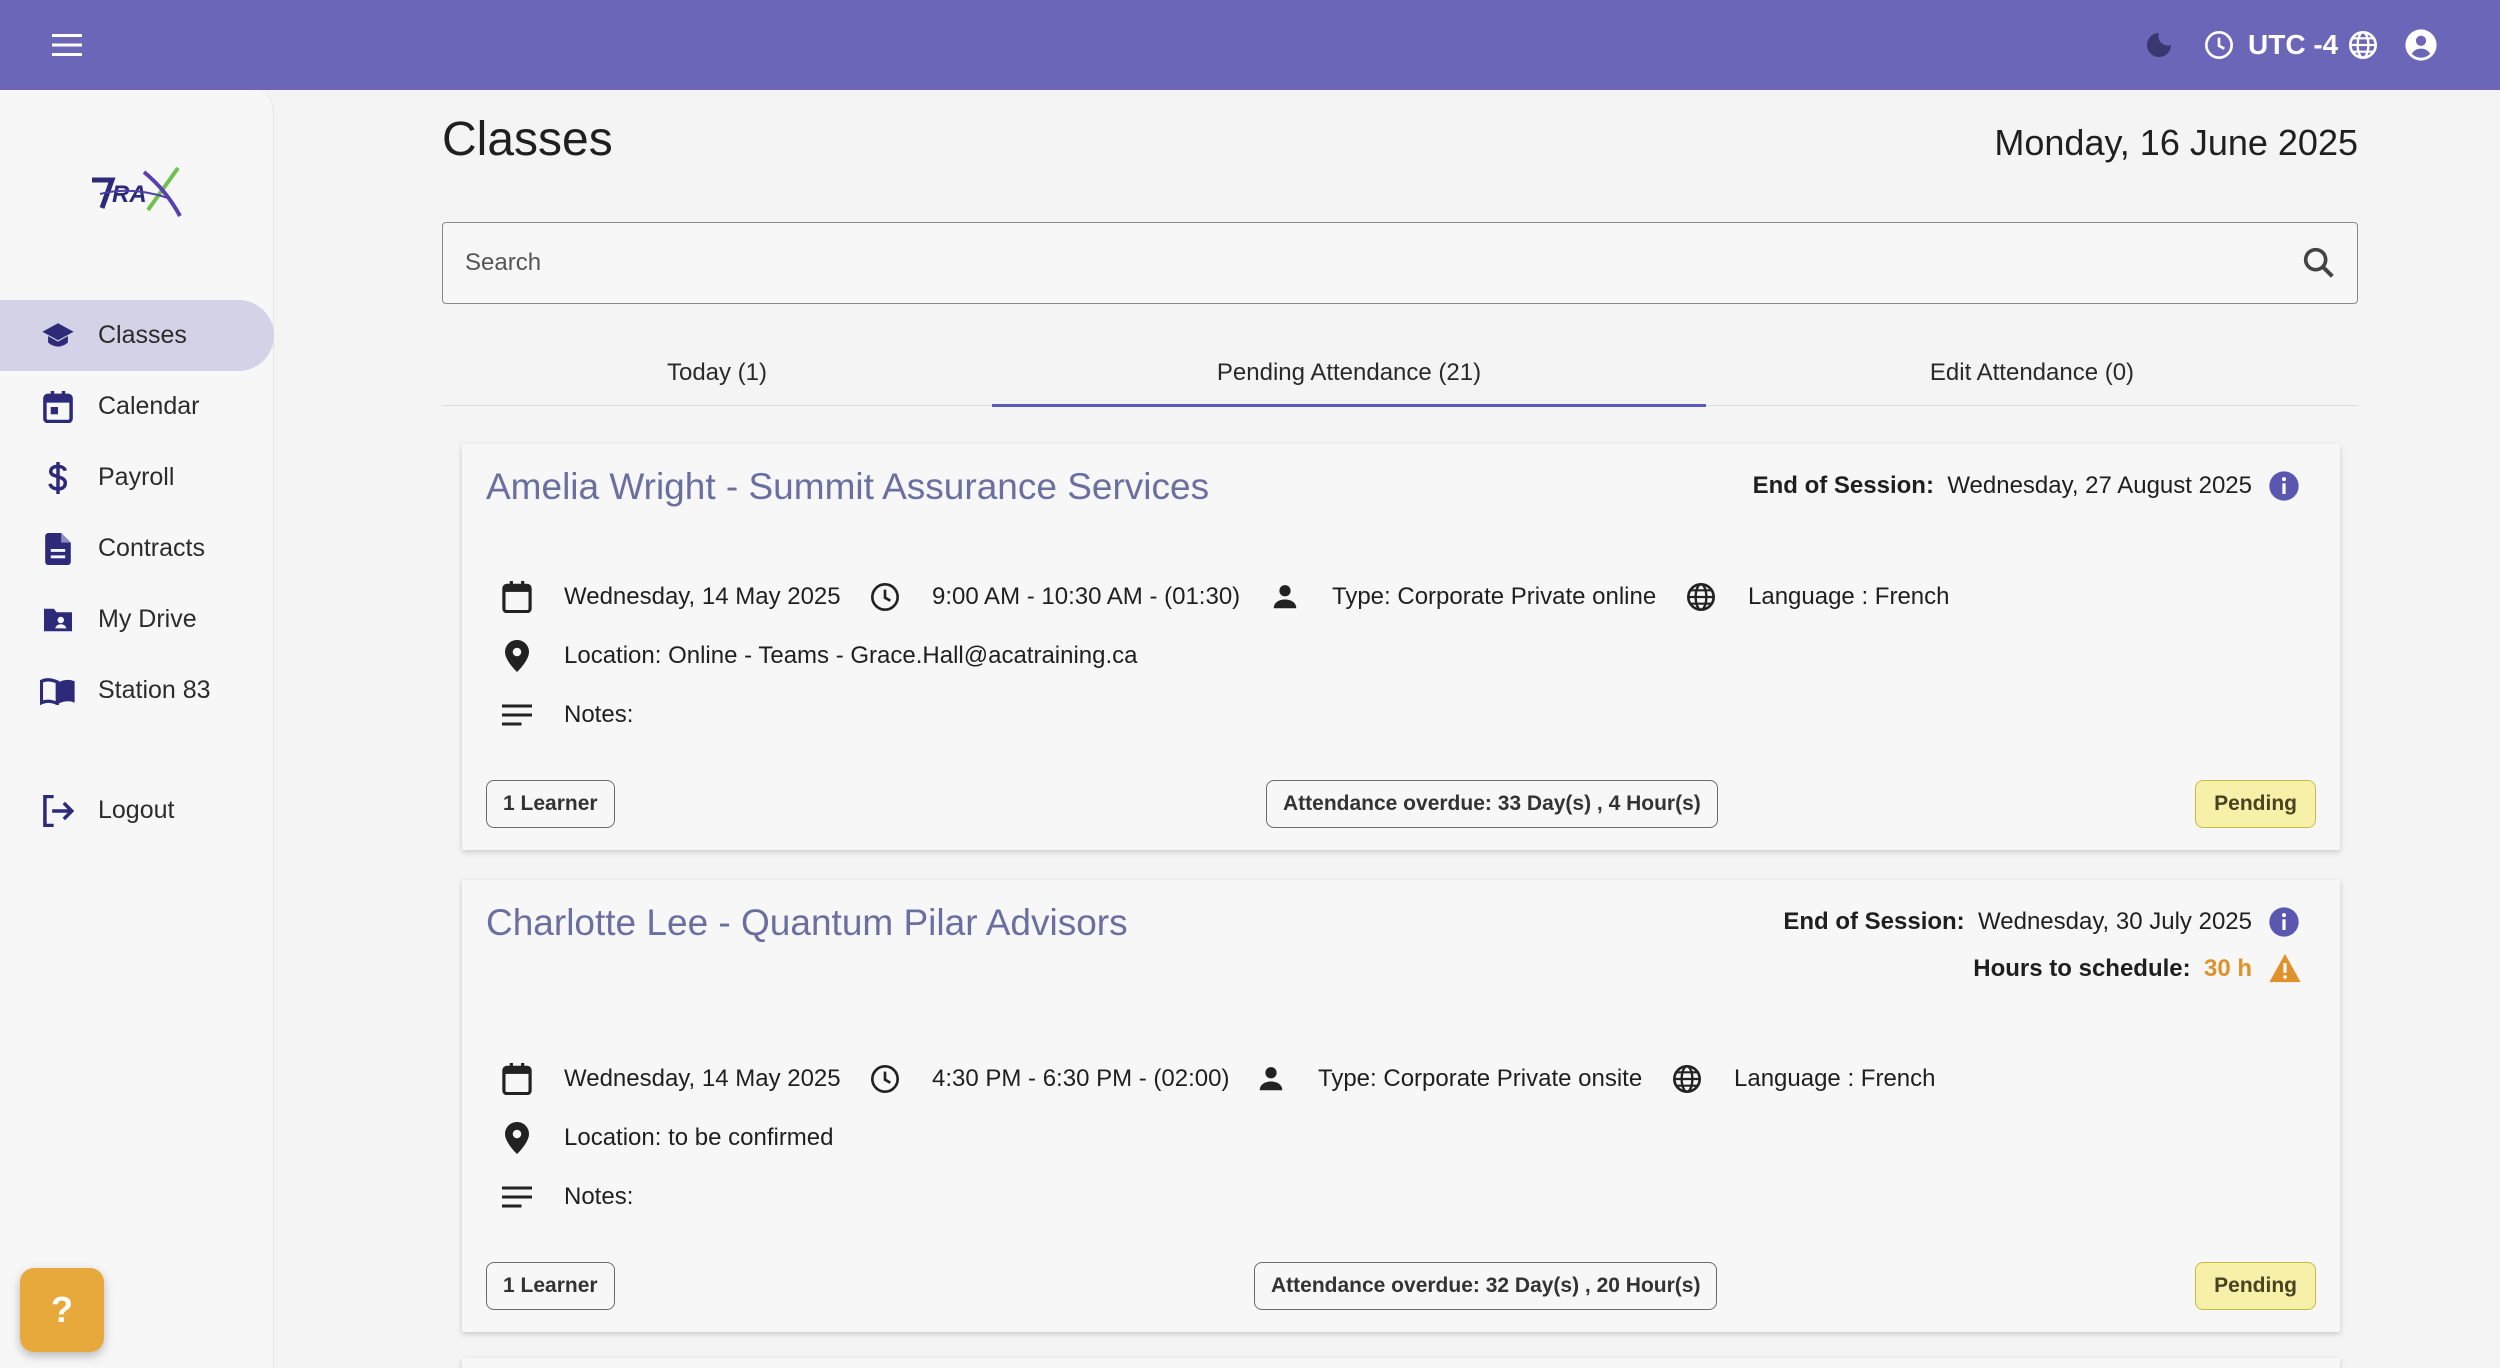  I want to click on sidebar-item-label: Payroll, so click(136, 477).